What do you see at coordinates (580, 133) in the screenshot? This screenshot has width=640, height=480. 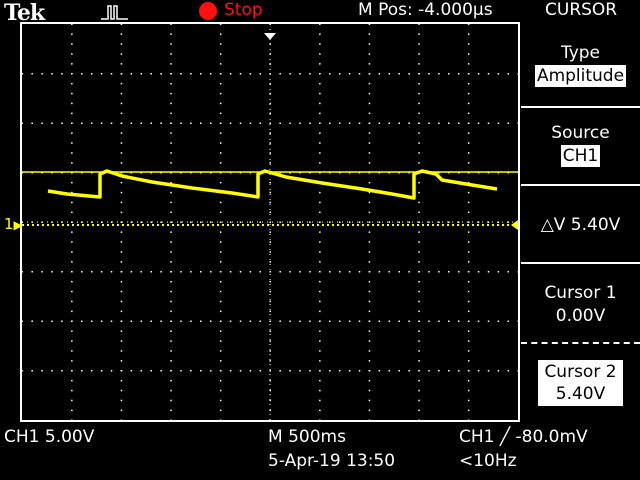 I see `source-label: Source` at bounding box center [580, 133].